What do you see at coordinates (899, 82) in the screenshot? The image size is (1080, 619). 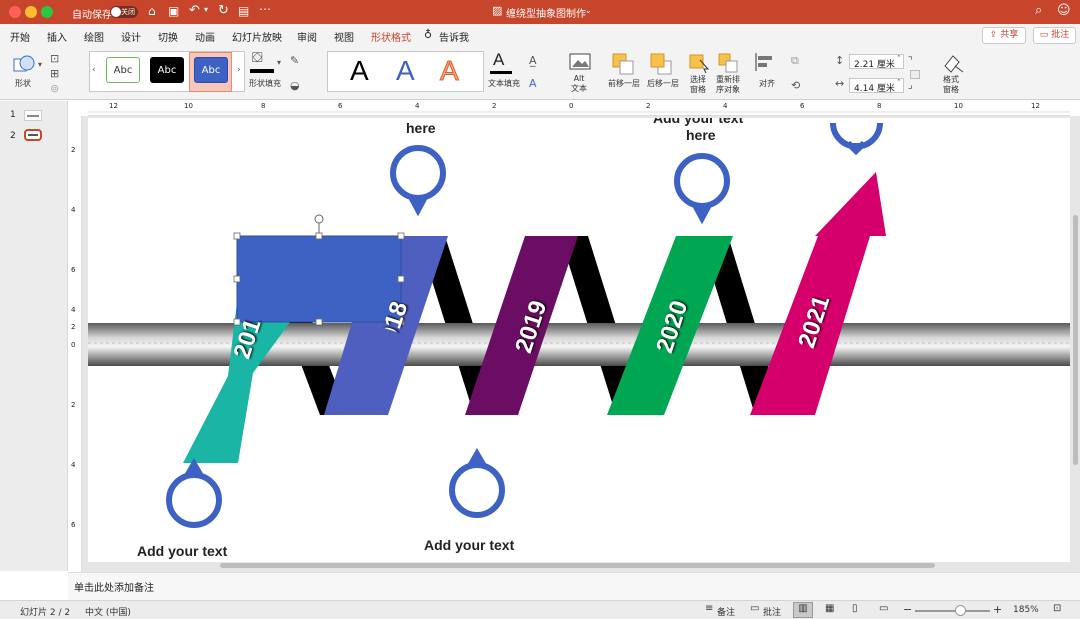 I see `width-stepper-icon: ⌃` at bounding box center [899, 82].